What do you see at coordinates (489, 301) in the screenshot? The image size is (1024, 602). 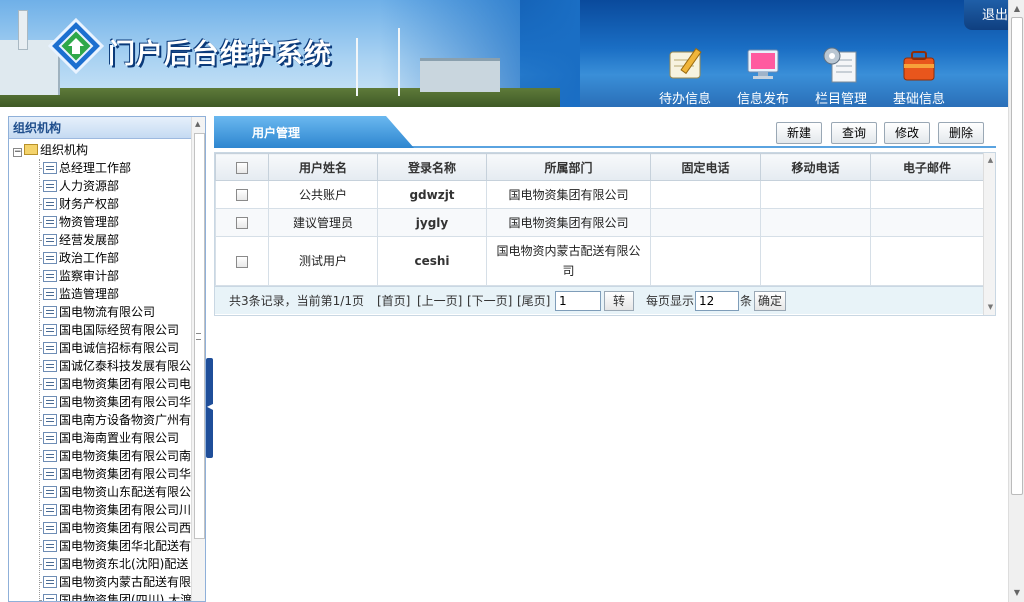 I see `next-page-link: [下一页]` at bounding box center [489, 301].